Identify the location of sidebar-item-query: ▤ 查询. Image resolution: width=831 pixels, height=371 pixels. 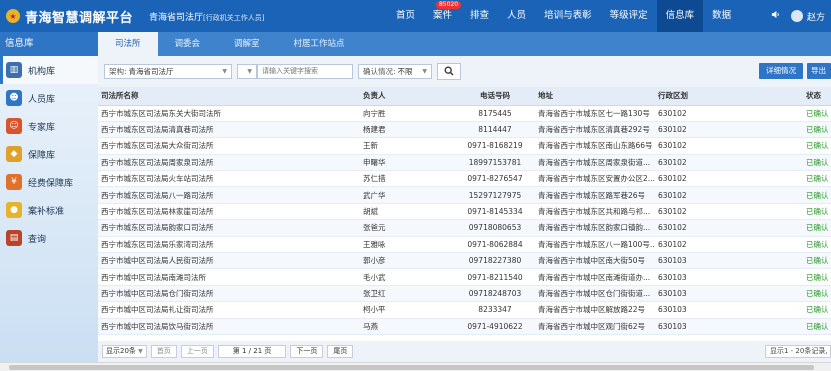
(49, 238).